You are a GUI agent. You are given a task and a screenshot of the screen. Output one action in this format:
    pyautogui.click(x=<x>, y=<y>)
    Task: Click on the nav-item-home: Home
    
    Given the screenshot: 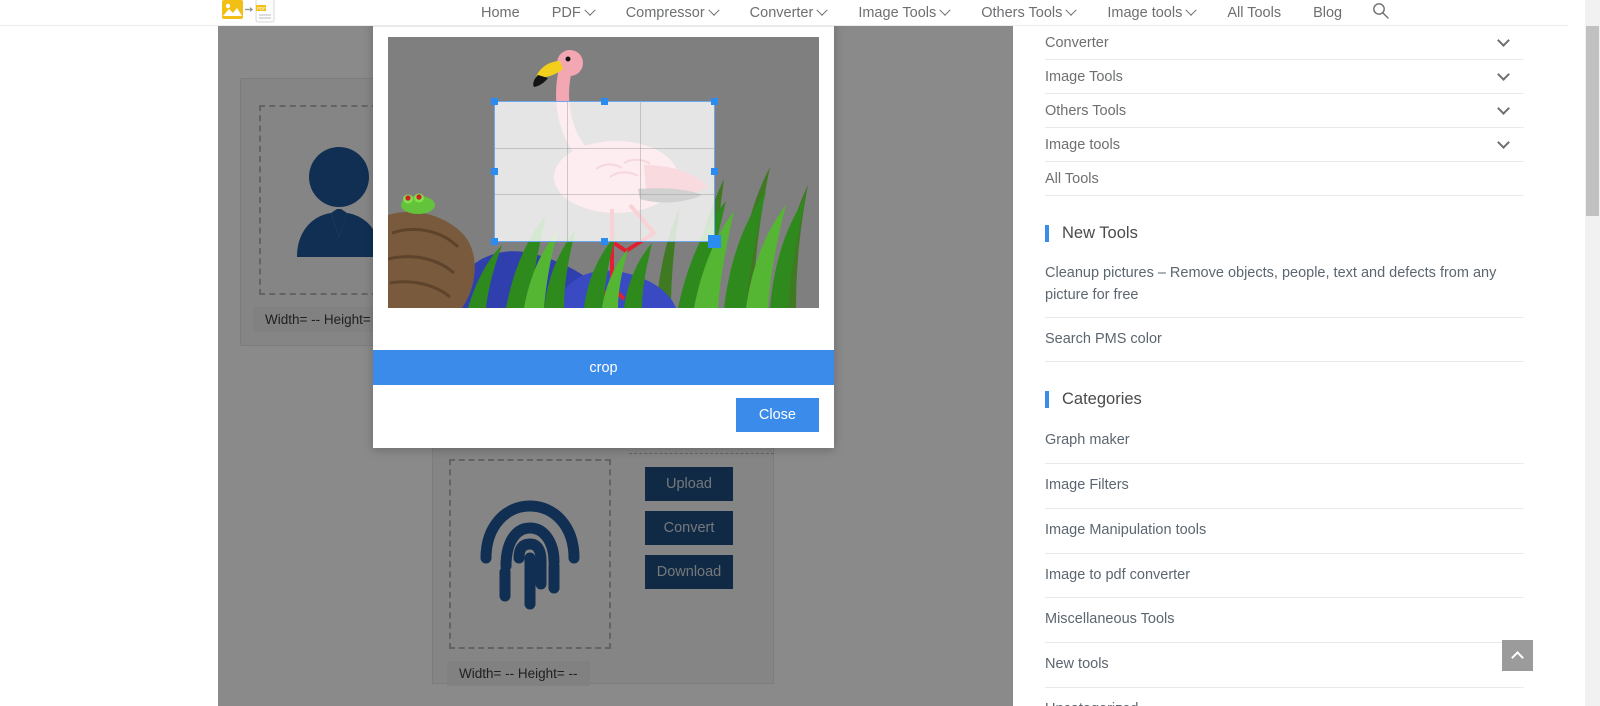 What is the action you would take?
    pyautogui.click(x=500, y=13)
    